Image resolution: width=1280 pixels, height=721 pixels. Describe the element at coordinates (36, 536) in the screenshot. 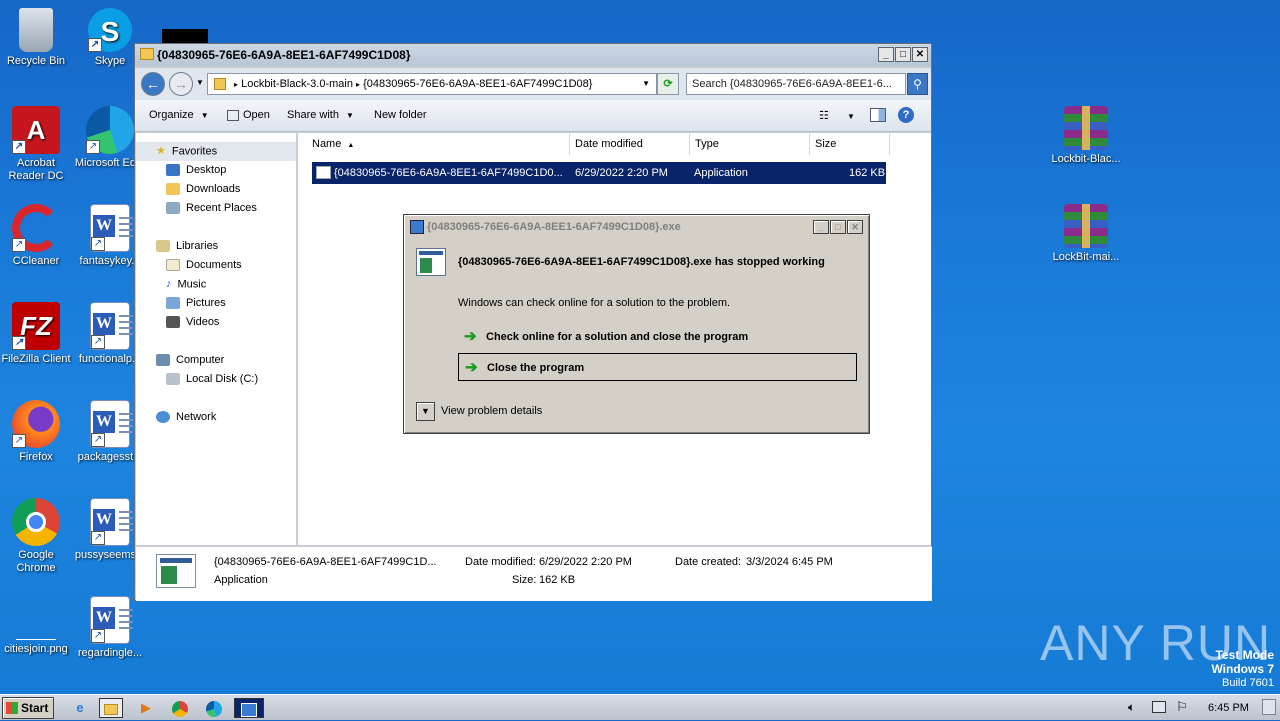

I see `desktop-icon-chrome: Google Chrome` at that location.